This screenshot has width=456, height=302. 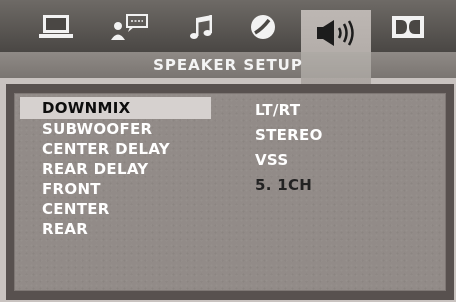 I want to click on menu-item-front: FRONT, so click(x=71, y=189).